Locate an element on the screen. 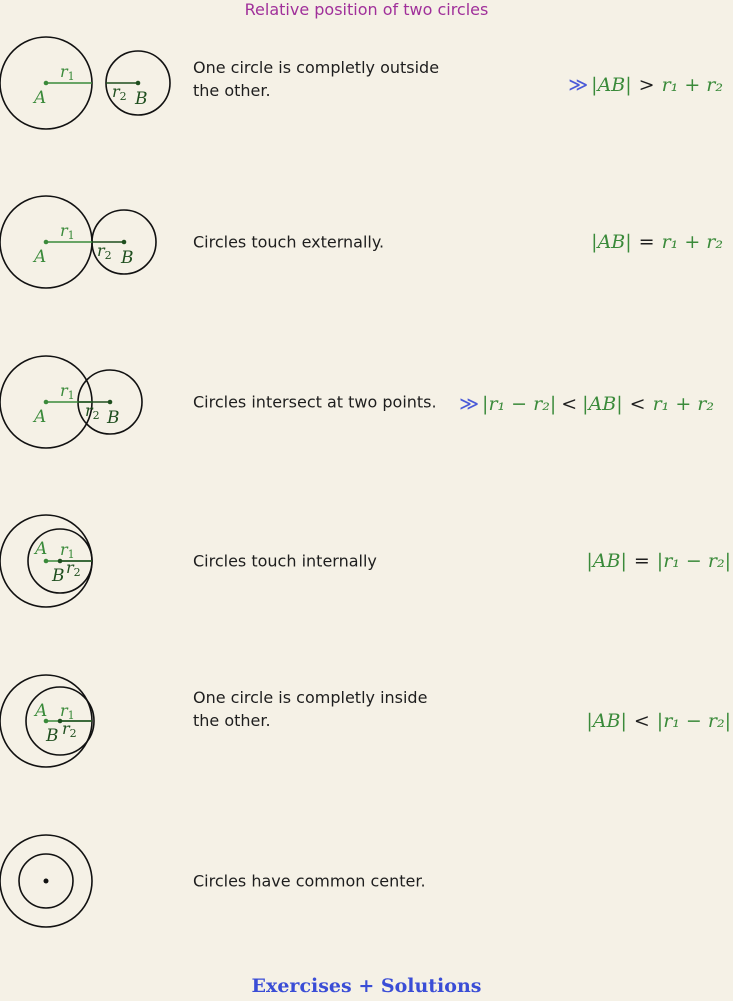  relation-formula: |AB| < |r₁ − r₂| is located at coordinates (658, 721).